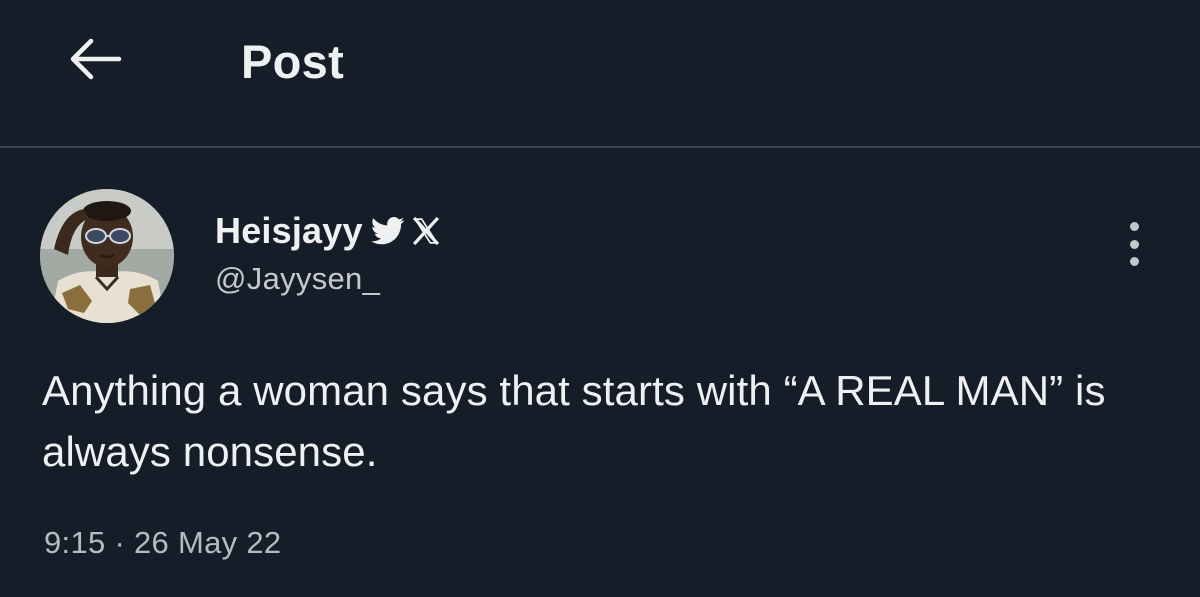  I want to click on display-name-row: Heisjayy, so click(327, 231).